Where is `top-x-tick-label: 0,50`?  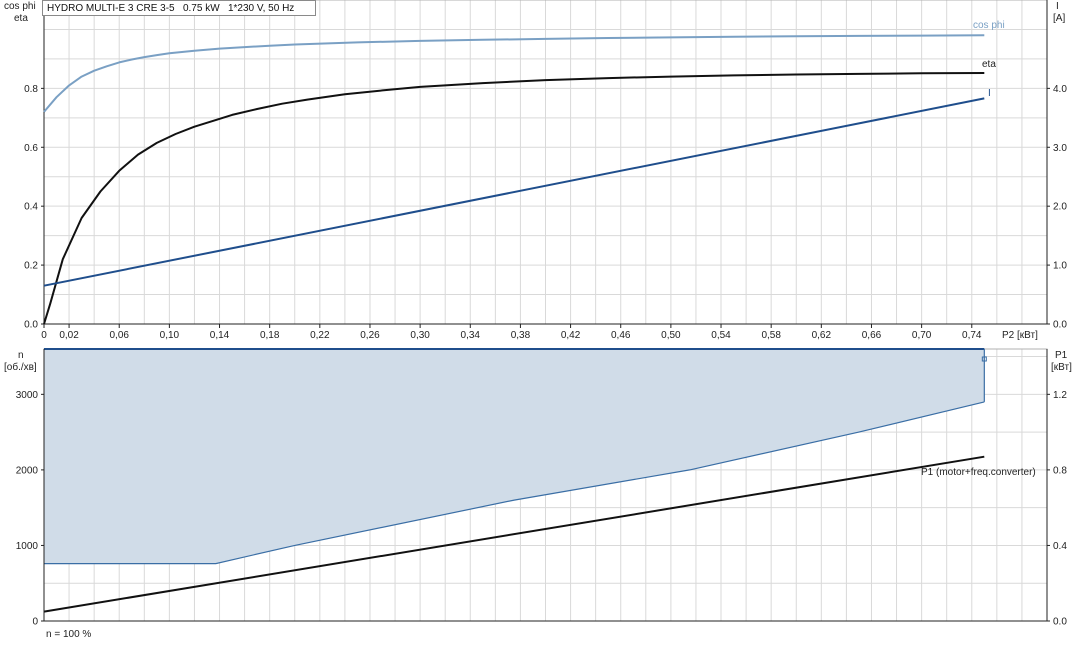
top-x-tick-label: 0,50 is located at coordinates (671, 335).